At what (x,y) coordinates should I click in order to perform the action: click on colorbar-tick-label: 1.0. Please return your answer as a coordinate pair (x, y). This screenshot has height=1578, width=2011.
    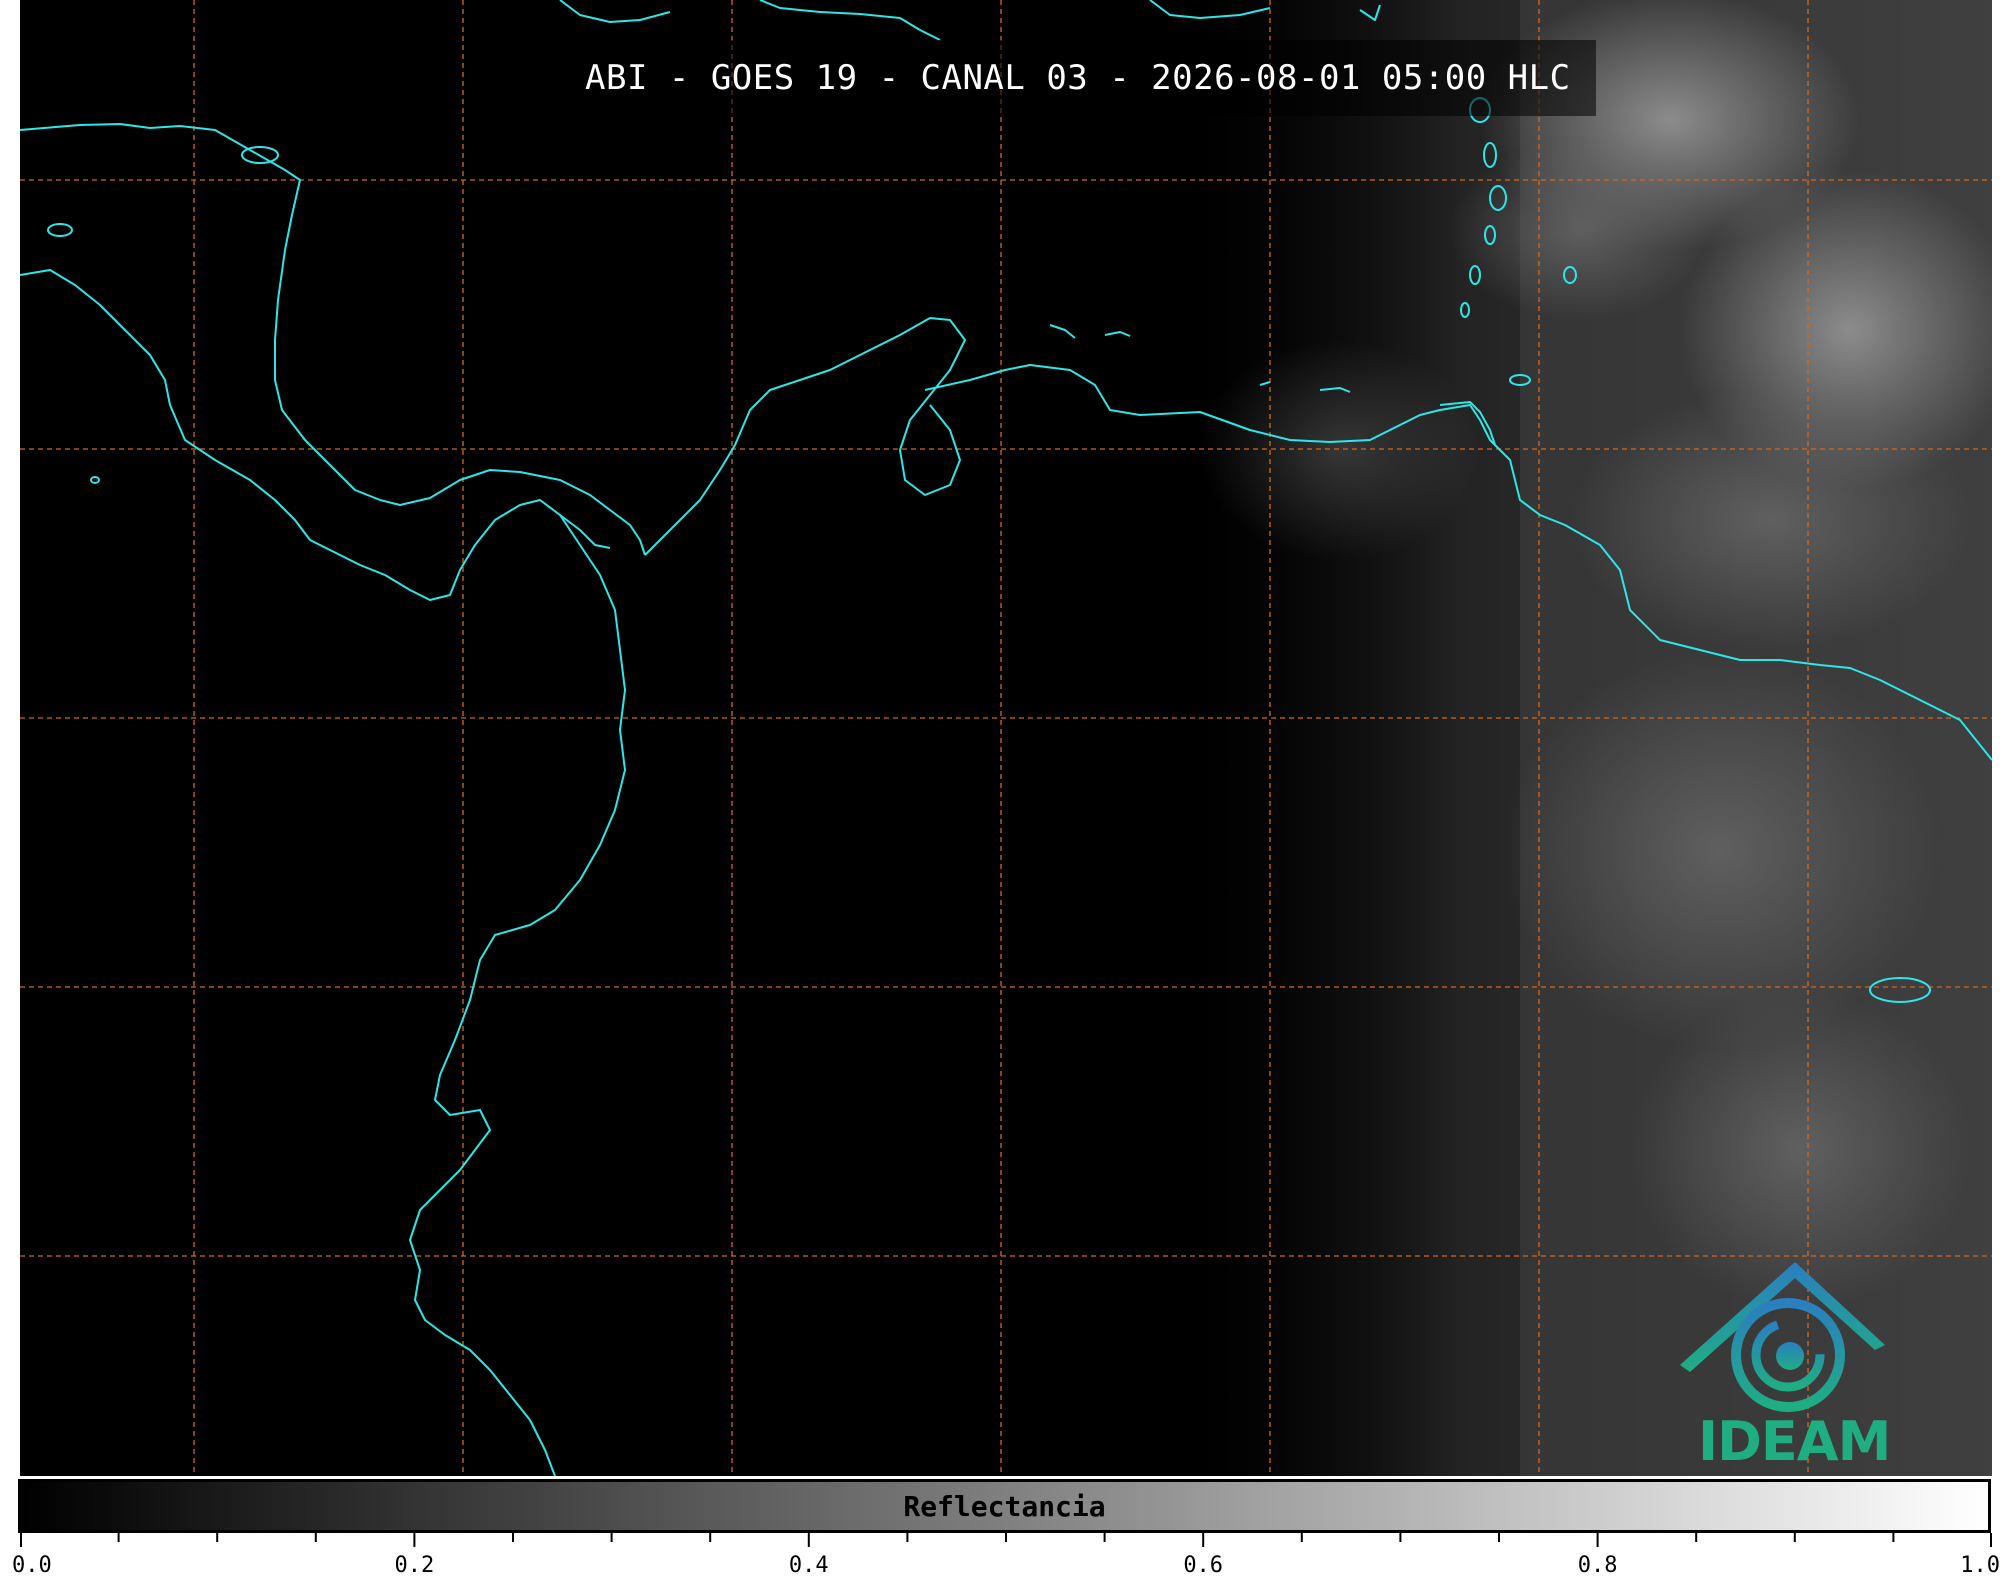
    Looking at the image, I should click on (1980, 1565).